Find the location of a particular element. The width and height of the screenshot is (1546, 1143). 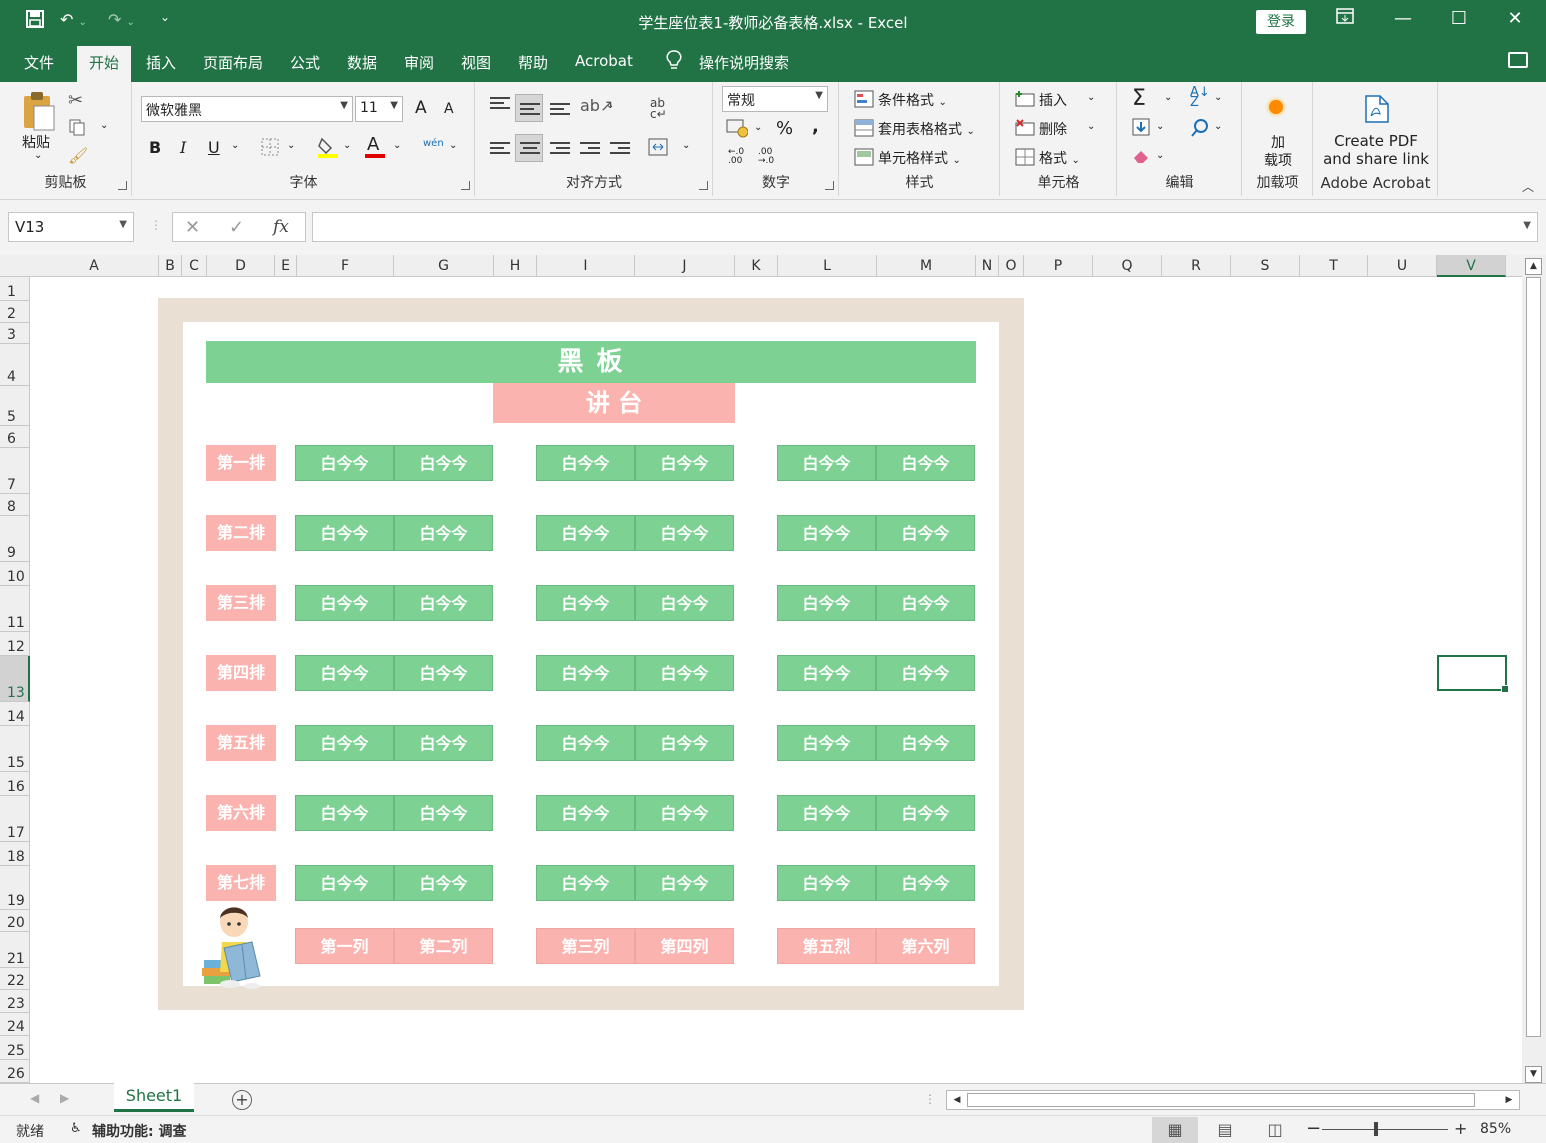

alignment-launcher-icon is located at coordinates (703, 185).